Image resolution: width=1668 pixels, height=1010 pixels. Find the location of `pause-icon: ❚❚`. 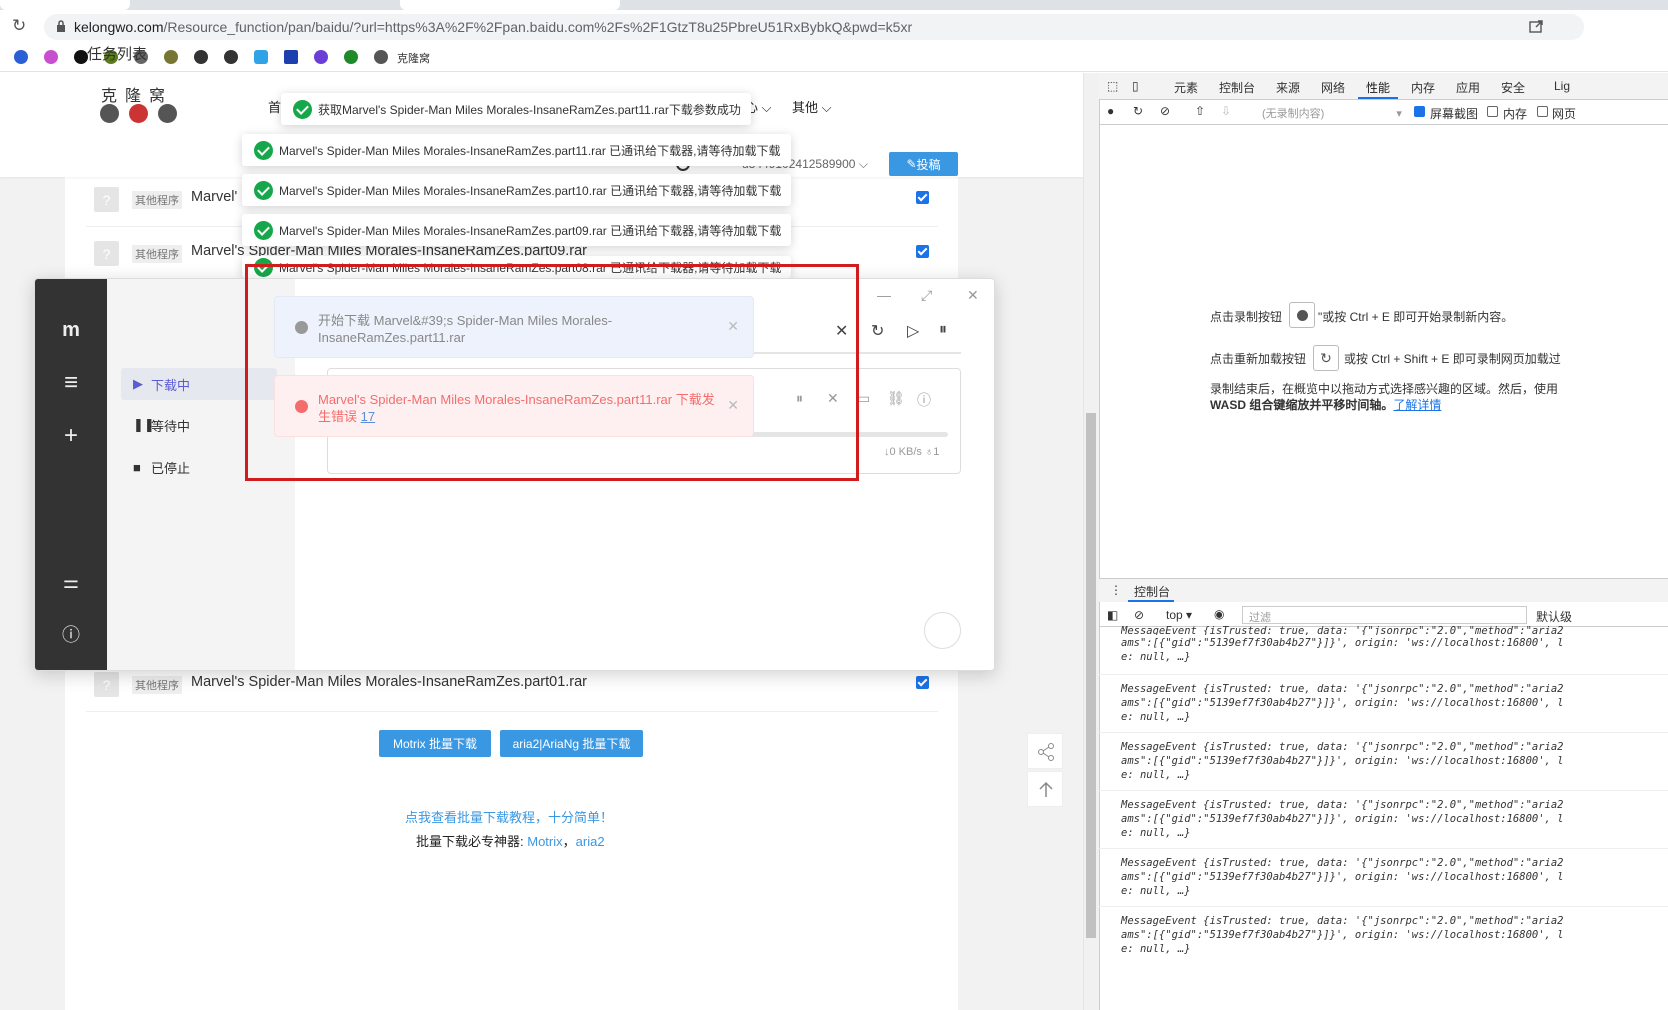

pause-icon: ❚❚ is located at coordinates (144, 424).